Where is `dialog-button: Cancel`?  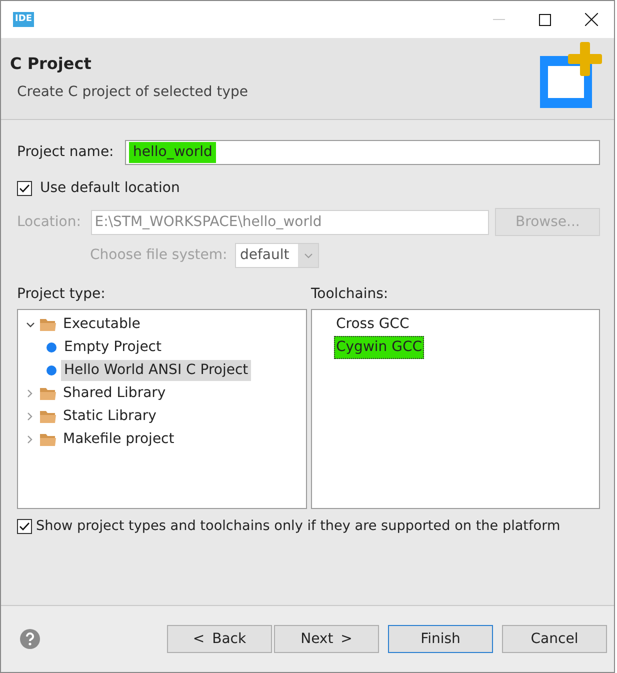
dialog-button: Cancel is located at coordinates (554, 639).